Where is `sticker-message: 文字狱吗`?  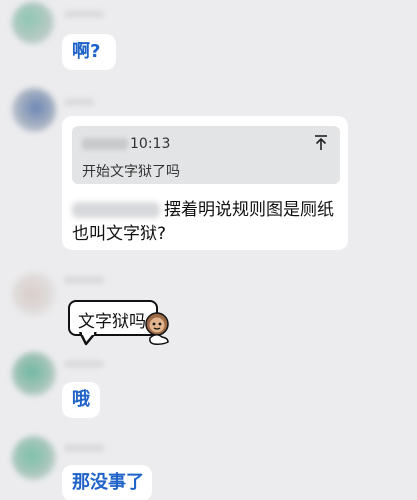 sticker-message: 文字狱吗 is located at coordinates (122, 325).